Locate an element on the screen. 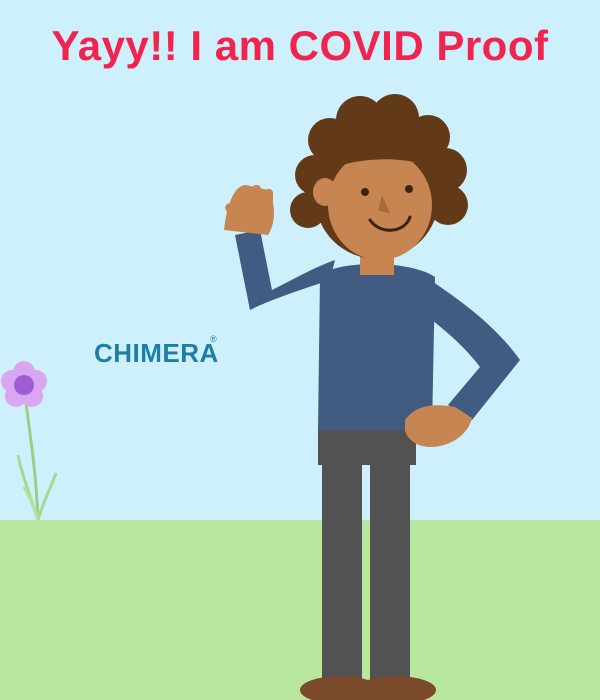 Image resolution: width=600 pixels, height=700 pixels. chimera-logo: CHIMERA ® is located at coordinates (157, 352).